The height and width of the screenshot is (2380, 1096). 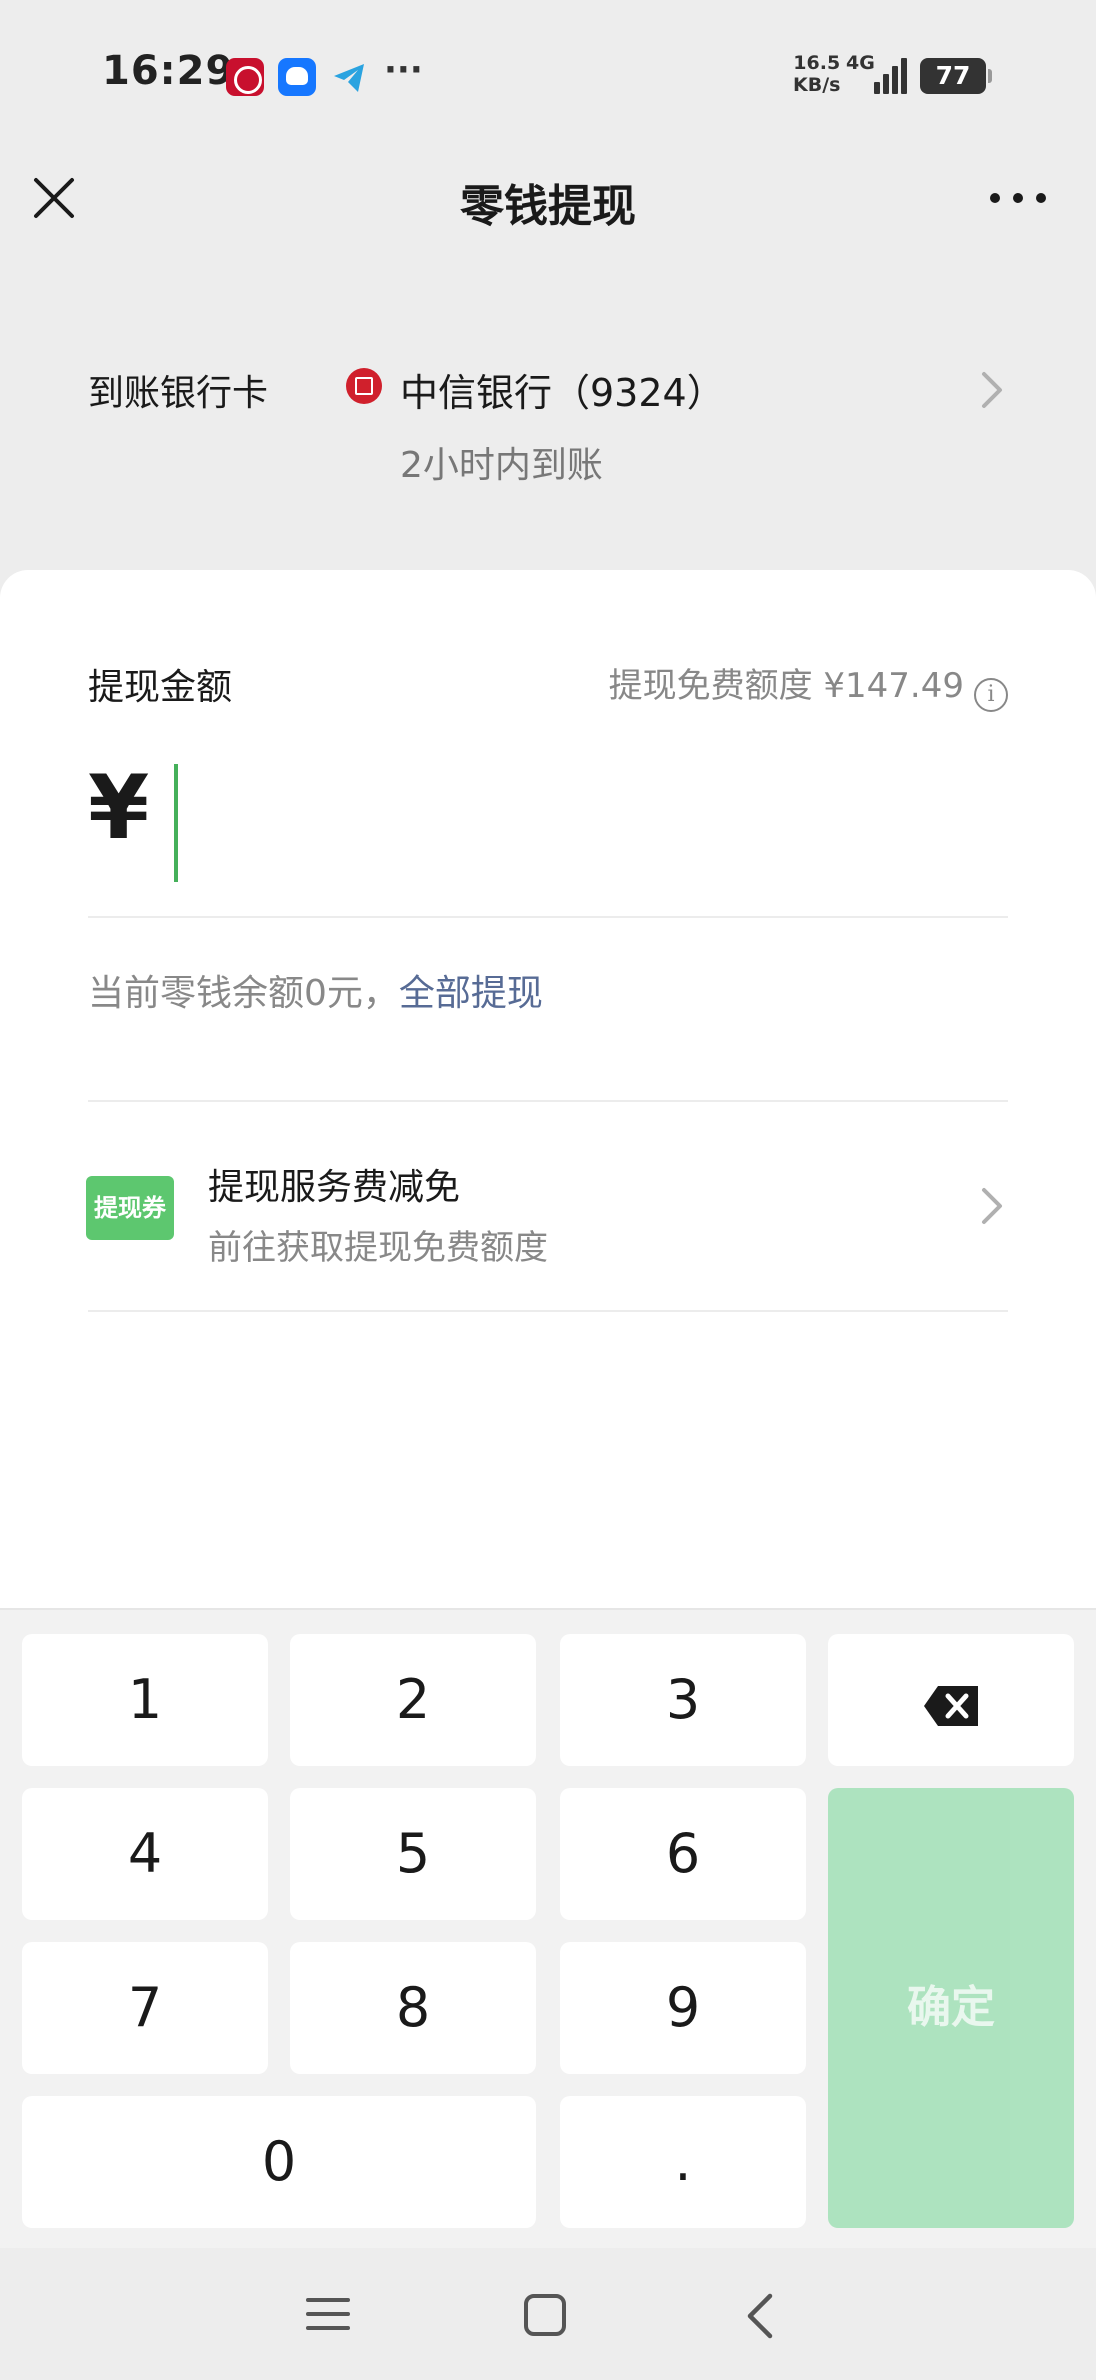 I want to click on system-navigation-bar, so click(x=548, y=2314).